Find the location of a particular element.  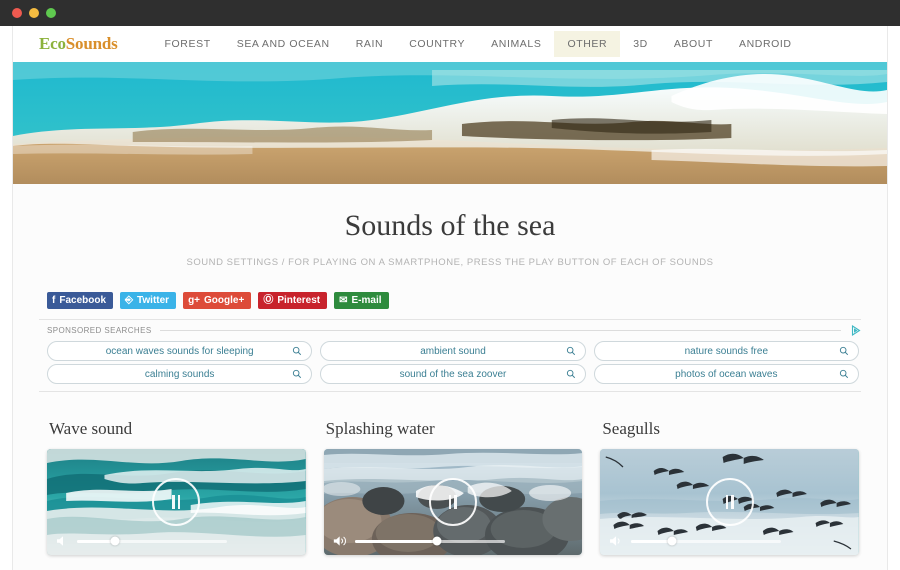

sponsored-search-item: calming sounds is located at coordinates (180, 374).